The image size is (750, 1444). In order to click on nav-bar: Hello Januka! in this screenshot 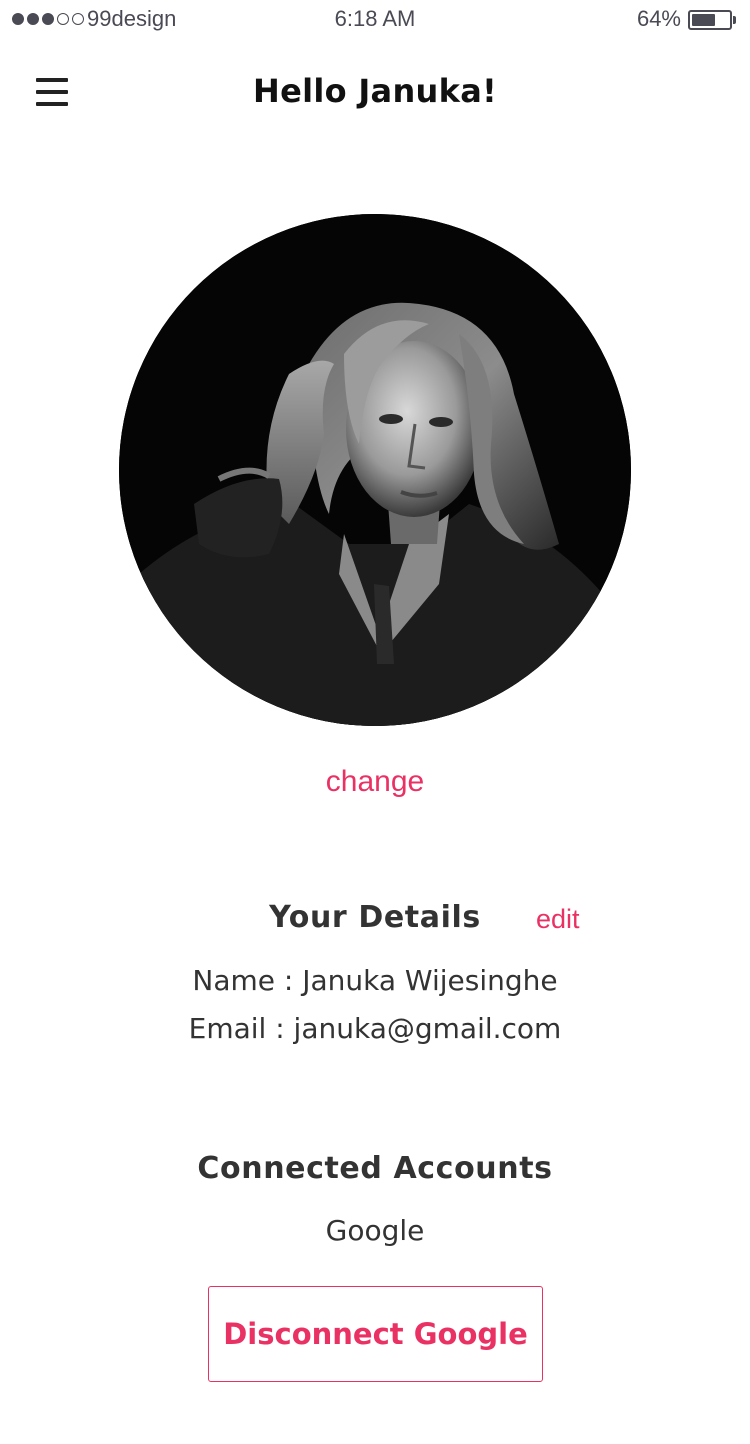, I will do `click(375, 92)`.